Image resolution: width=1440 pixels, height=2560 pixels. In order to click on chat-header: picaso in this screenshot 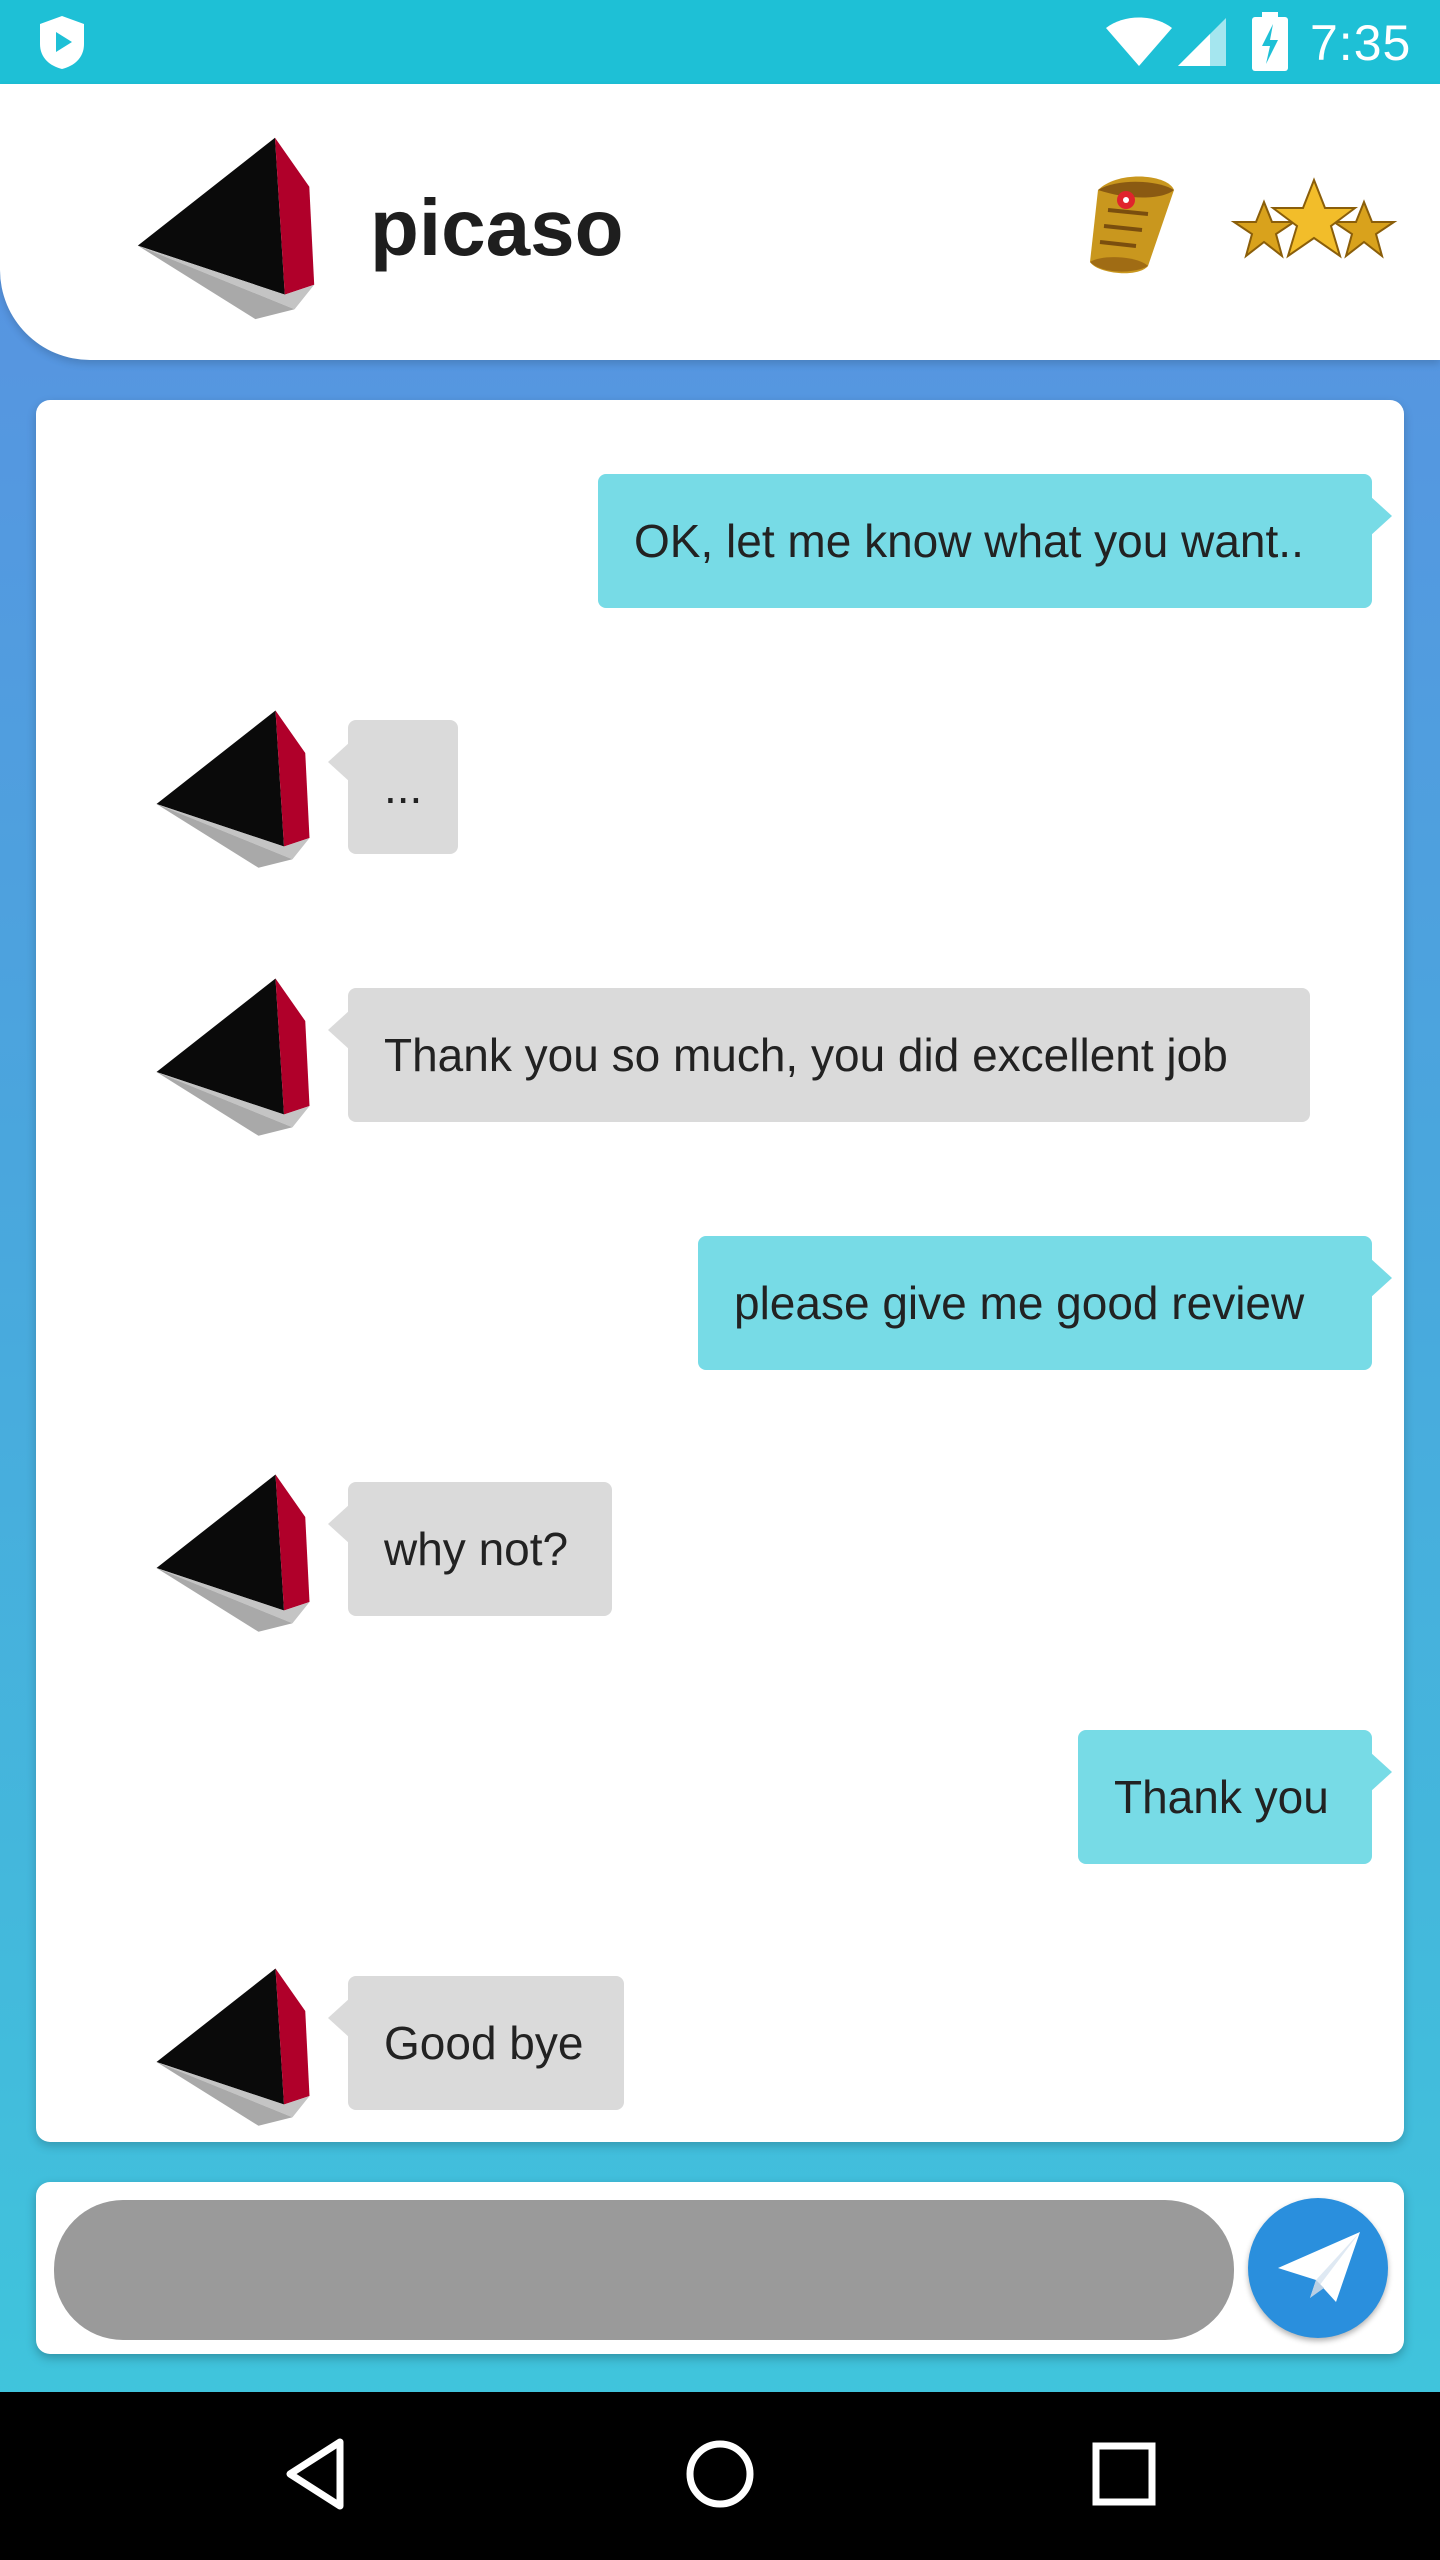, I will do `click(720, 222)`.